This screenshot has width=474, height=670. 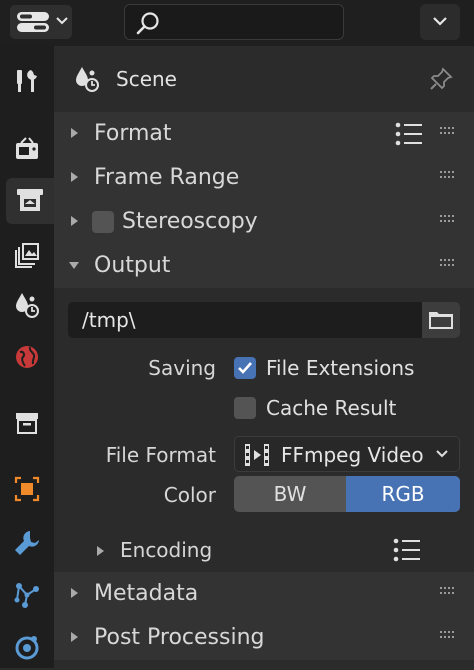 What do you see at coordinates (264, 178) in the screenshot?
I see `panel-frame-range: Frame Range` at bounding box center [264, 178].